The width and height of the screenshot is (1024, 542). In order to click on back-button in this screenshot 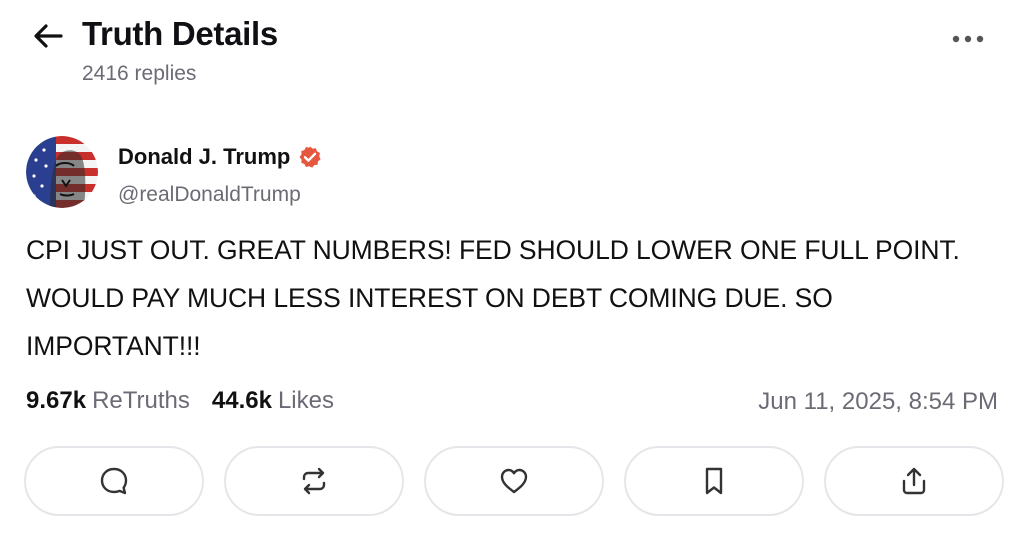, I will do `click(48, 36)`.